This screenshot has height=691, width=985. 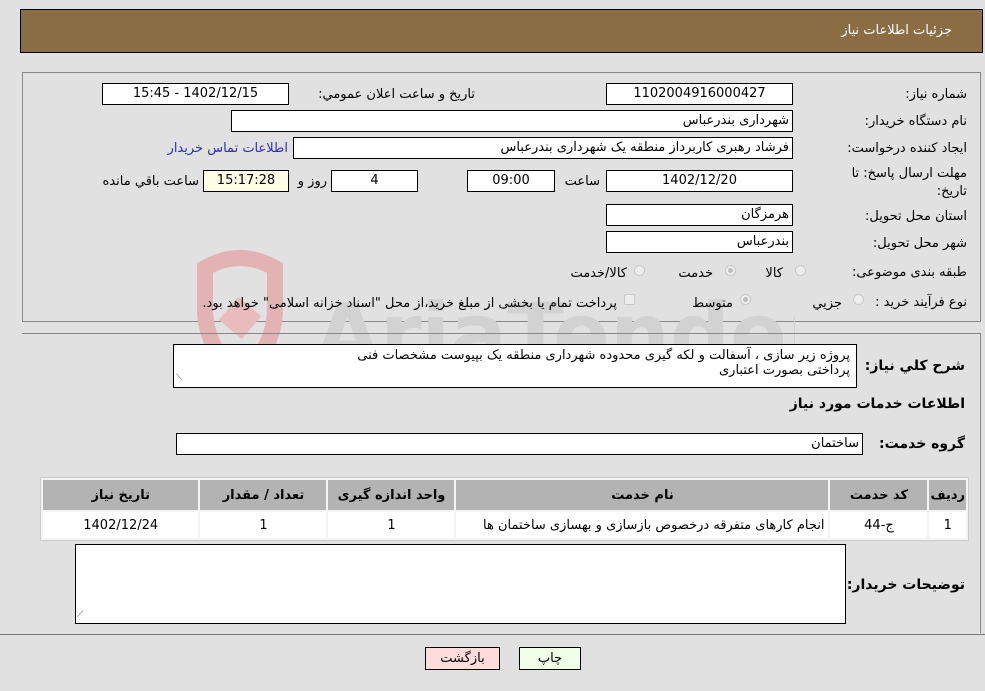 What do you see at coordinates (947, 525) in the screenshot?
I see `cell-row-number: 1` at bounding box center [947, 525].